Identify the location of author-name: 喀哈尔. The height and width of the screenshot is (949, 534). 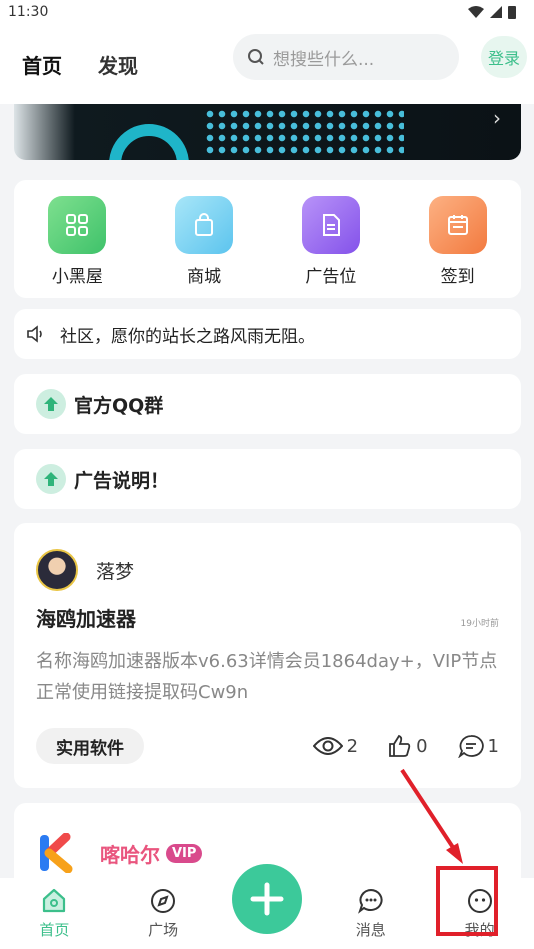
(130, 853).